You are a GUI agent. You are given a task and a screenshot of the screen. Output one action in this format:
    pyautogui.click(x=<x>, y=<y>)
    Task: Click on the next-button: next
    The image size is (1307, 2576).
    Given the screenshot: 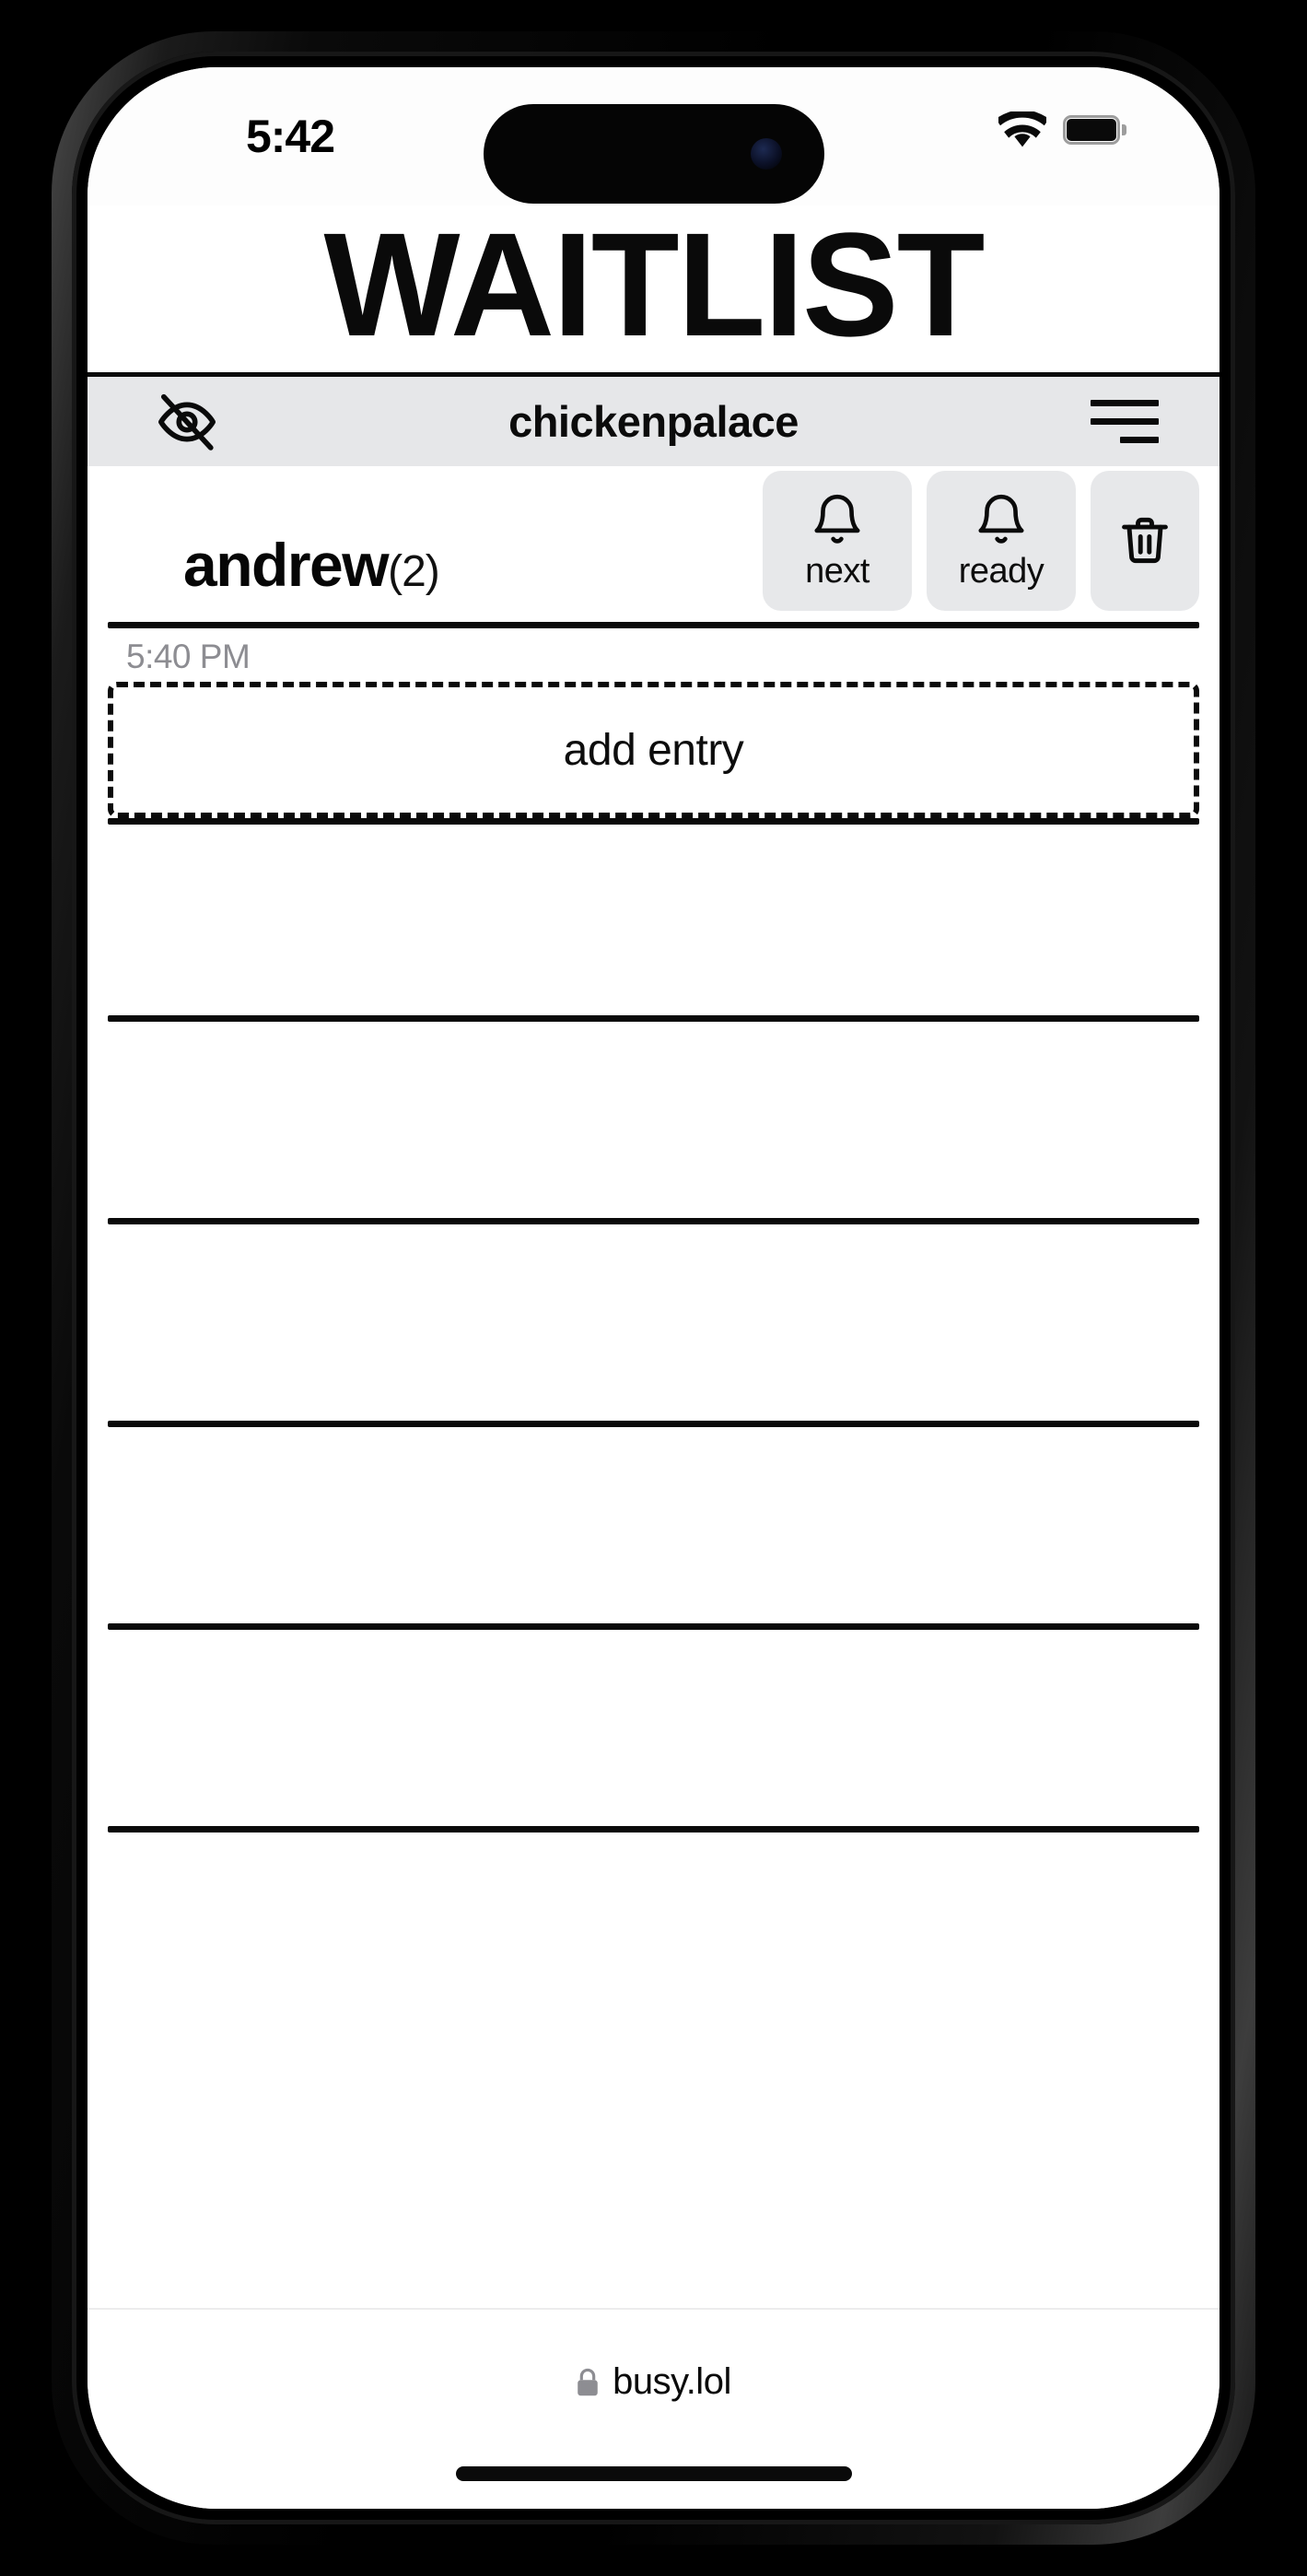 What is the action you would take?
    pyautogui.click(x=837, y=541)
    